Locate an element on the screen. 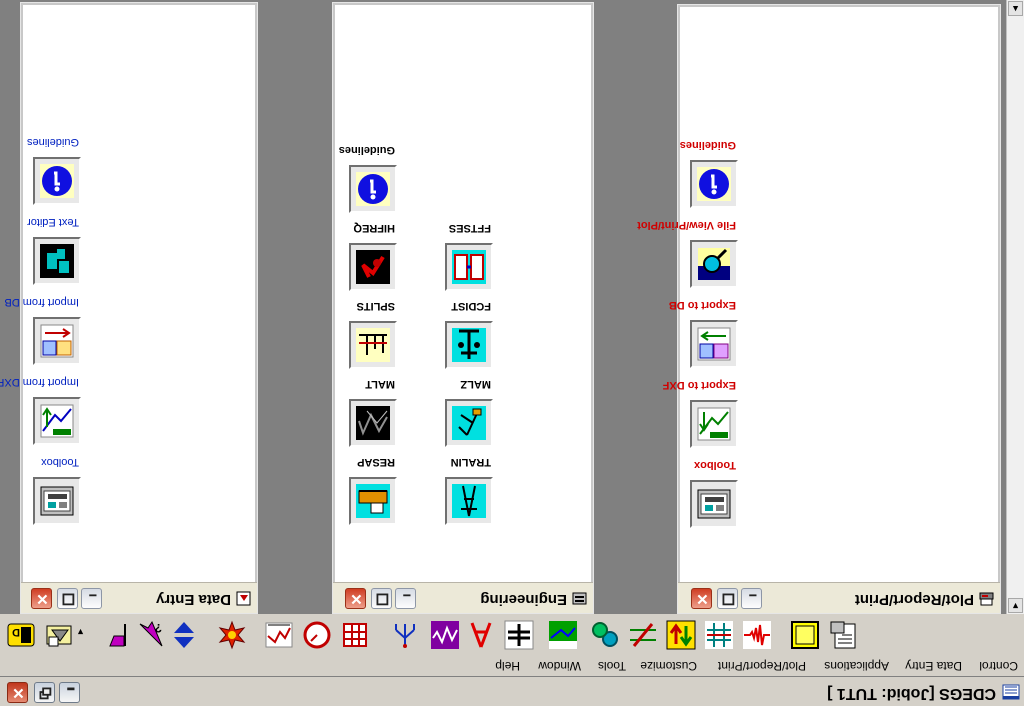  close-button is located at coordinates (17, 692).